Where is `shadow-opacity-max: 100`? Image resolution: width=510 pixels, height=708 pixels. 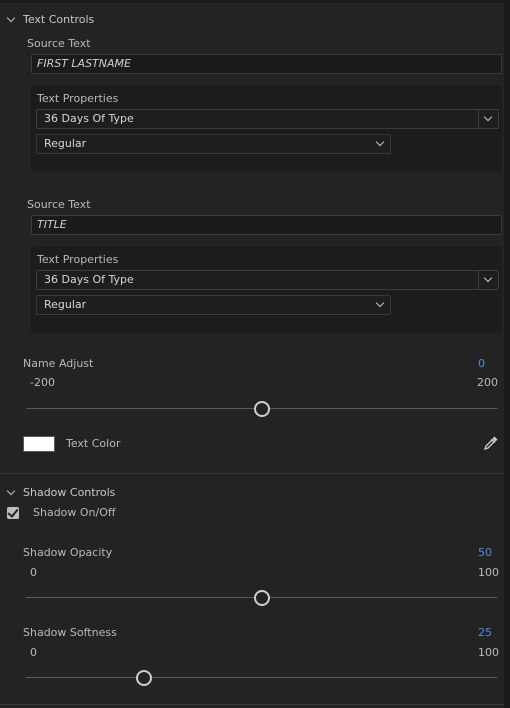 shadow-opacity-max: 100 is located at coordinates (488, 572).